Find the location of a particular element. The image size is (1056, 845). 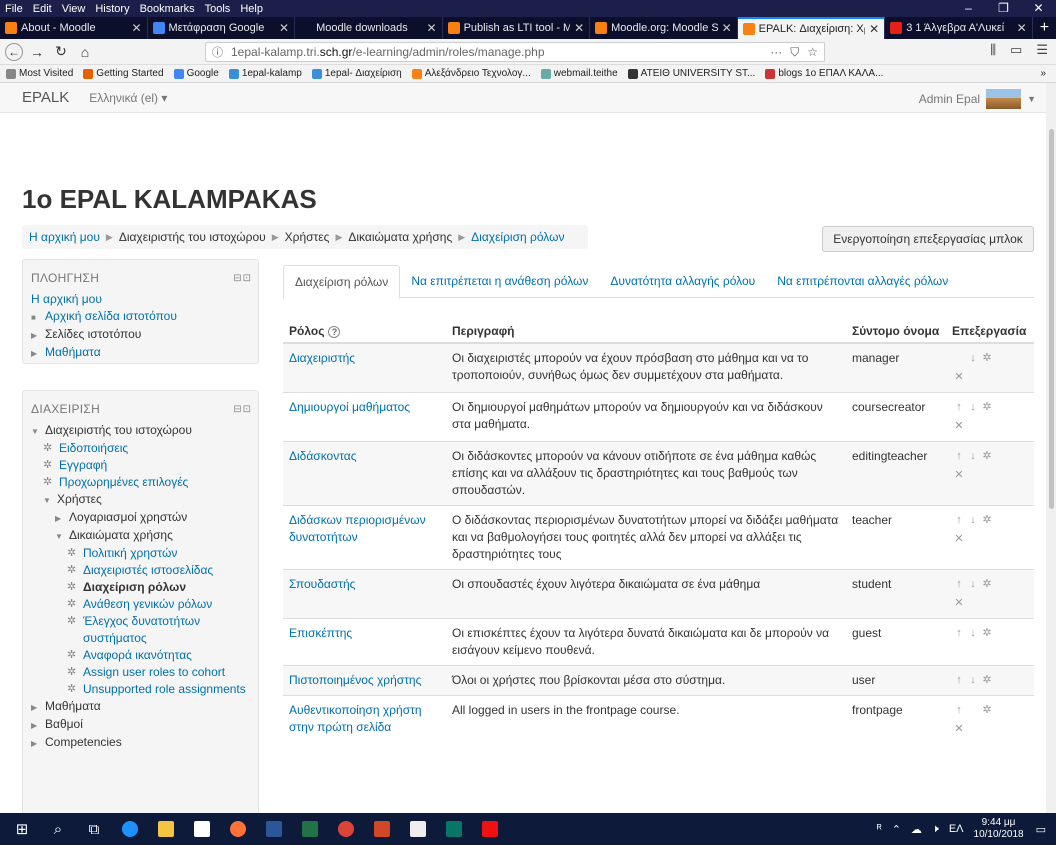

role-link: Διαχειριστής is located at coordinates (322, 358).